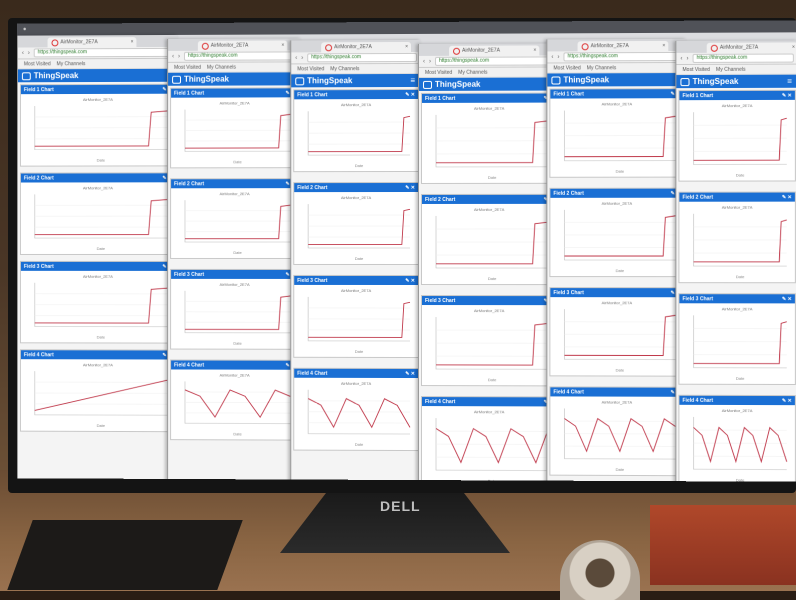 The width and height of the screenshot is (796, 600). Describe the element at coordinates (25, 30) in the screenshot. I see `apple-icon: ●` at that location.